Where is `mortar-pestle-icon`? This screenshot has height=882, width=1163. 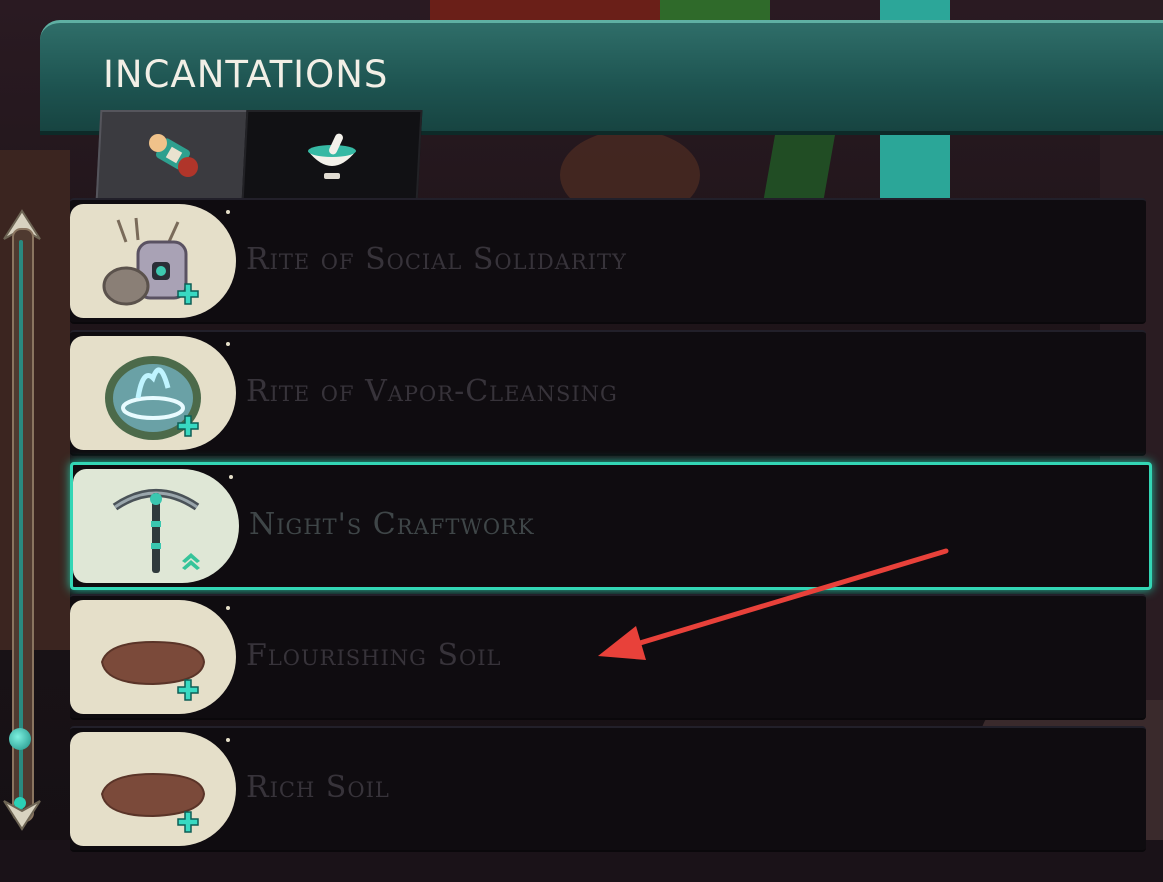
mortar-pestle-icon is located at coordinates (332, 156).